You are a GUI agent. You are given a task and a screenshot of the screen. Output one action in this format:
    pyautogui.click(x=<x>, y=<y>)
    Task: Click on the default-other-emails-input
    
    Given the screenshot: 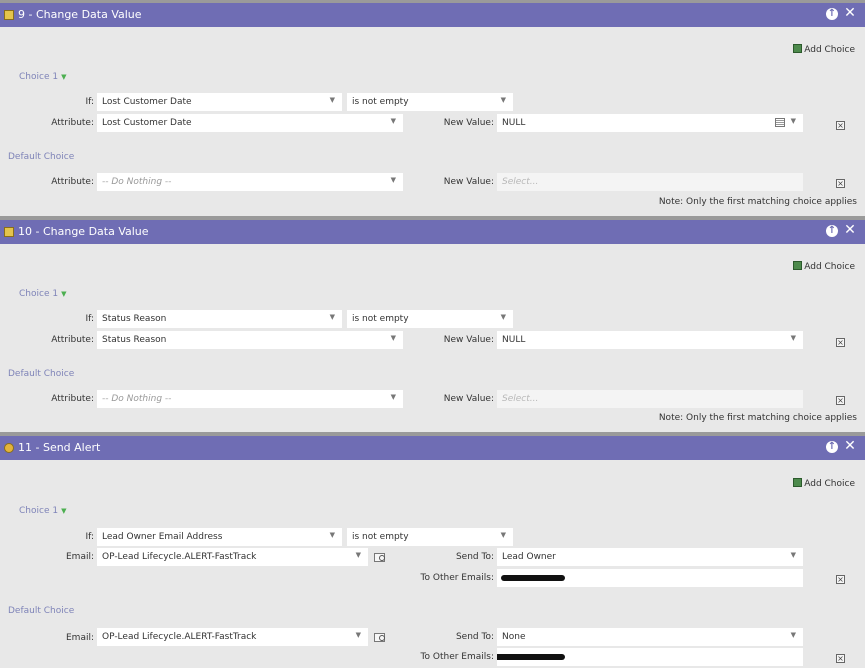 What is the action you would take?
    pyautogui.click(x=650, y=657)
    